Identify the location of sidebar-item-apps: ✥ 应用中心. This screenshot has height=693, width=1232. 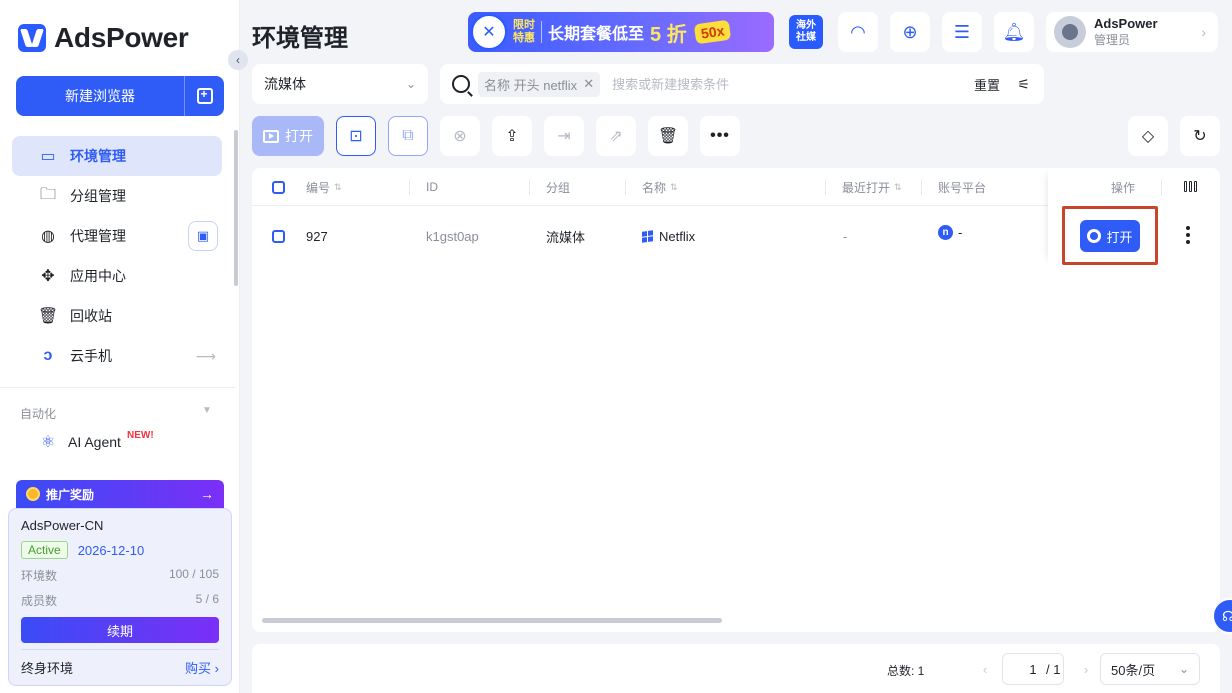
(117, 276).